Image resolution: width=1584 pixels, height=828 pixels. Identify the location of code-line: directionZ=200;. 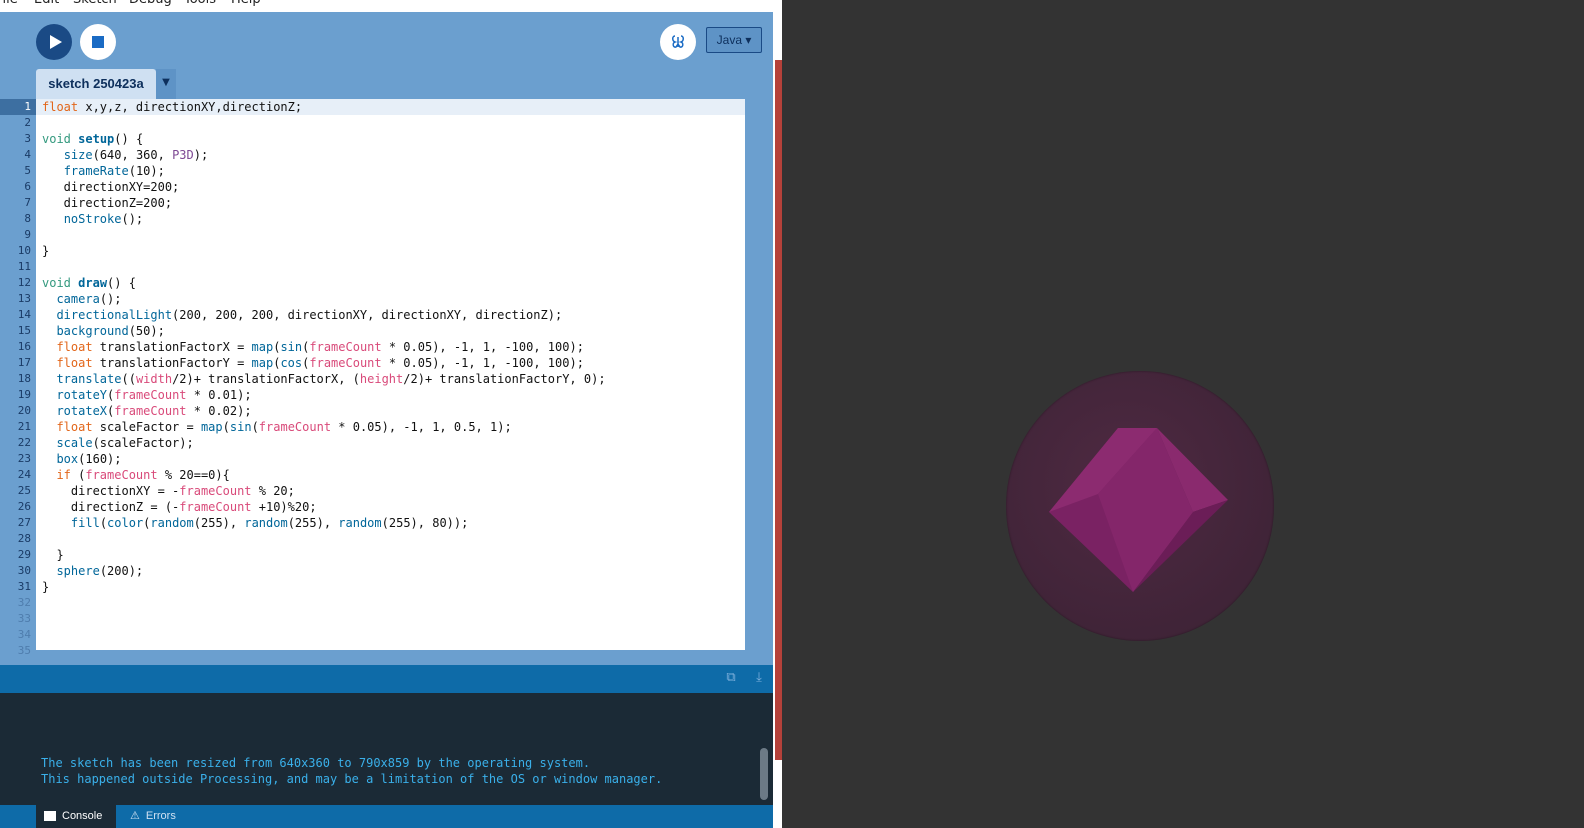
(107, 203).